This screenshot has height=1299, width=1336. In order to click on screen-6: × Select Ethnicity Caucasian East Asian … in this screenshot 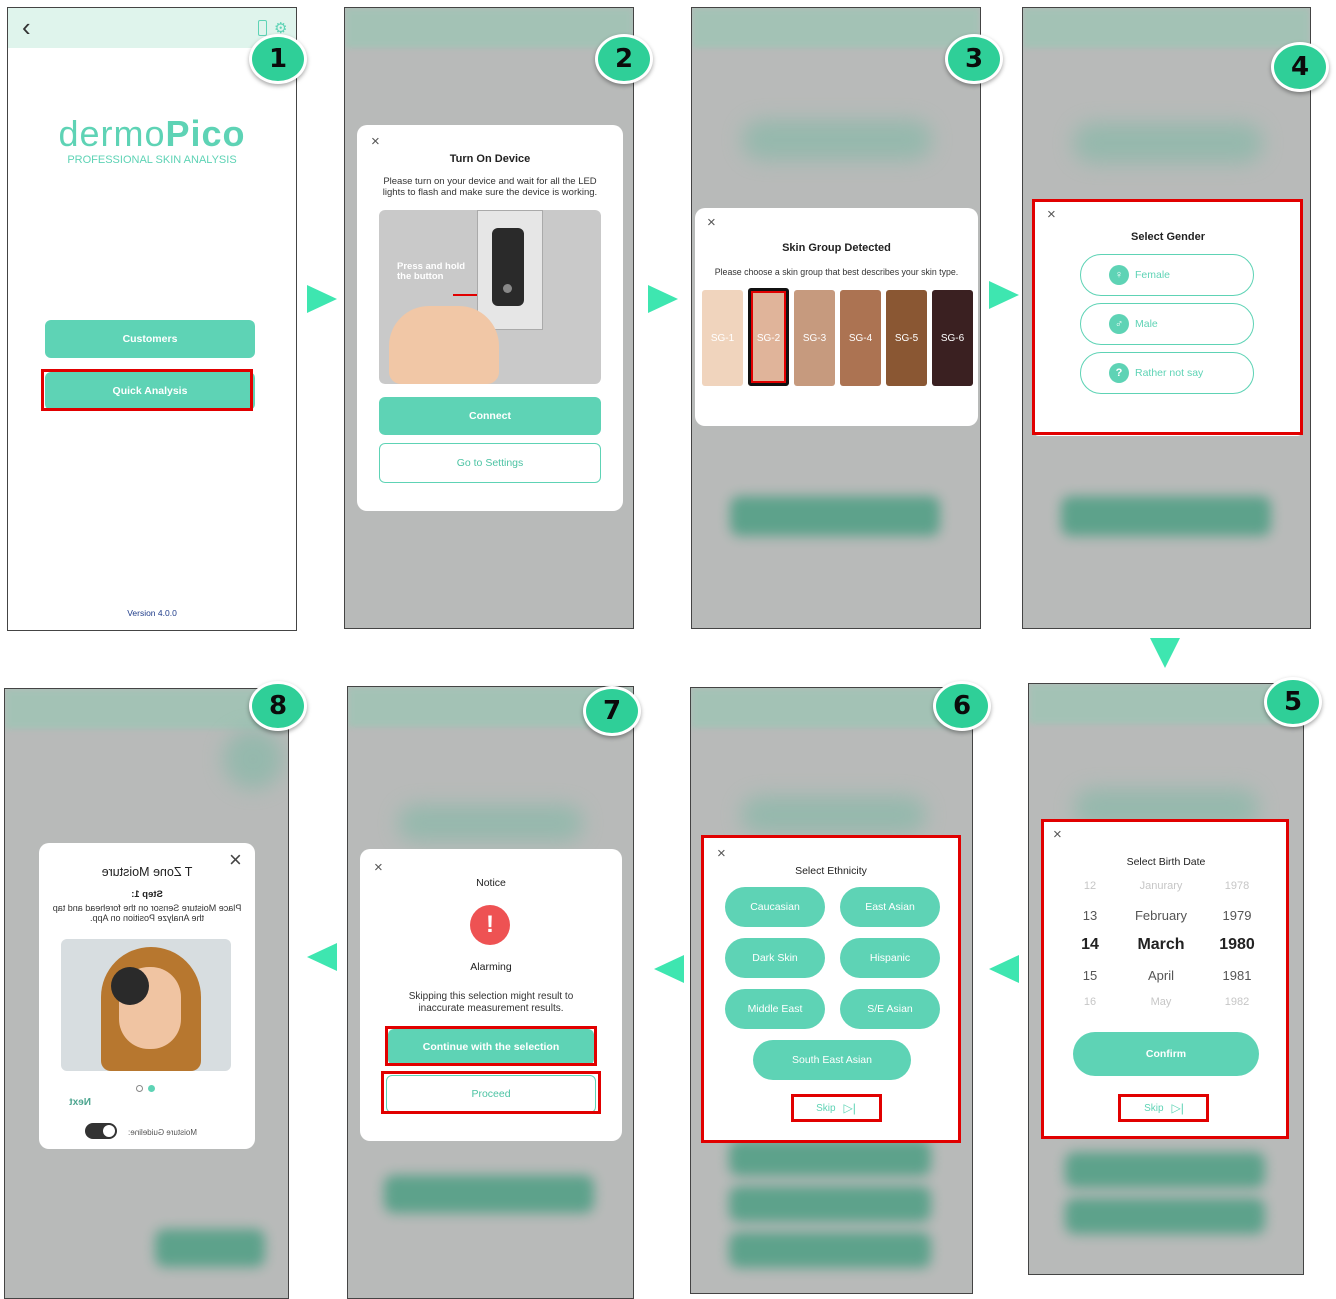, I will do `click(831, 990)`.